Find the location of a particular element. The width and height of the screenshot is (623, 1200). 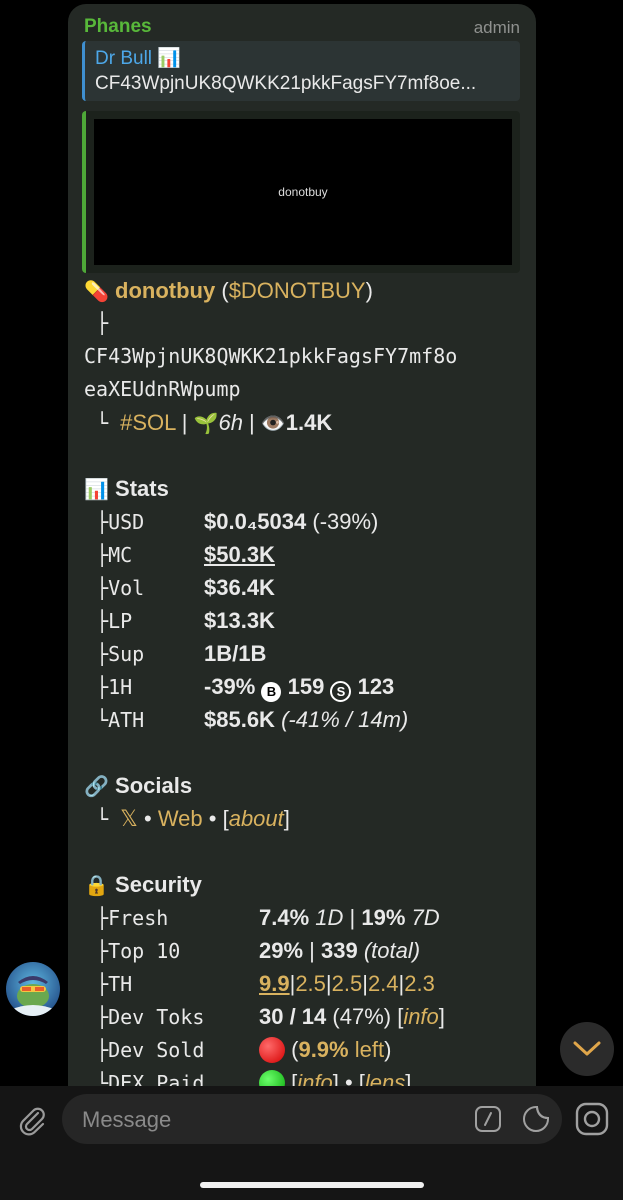

sell-icon: S is located at coordinates (341, 691).